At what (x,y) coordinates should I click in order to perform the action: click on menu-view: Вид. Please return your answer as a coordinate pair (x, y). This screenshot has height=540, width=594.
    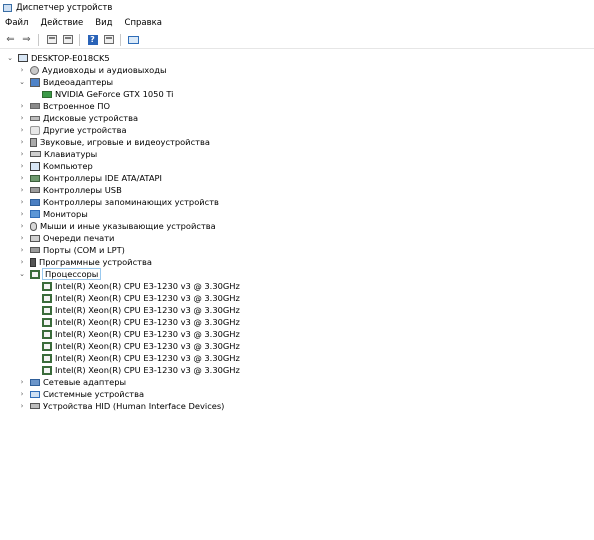
    Looking at the image, I should click on (103, 23).